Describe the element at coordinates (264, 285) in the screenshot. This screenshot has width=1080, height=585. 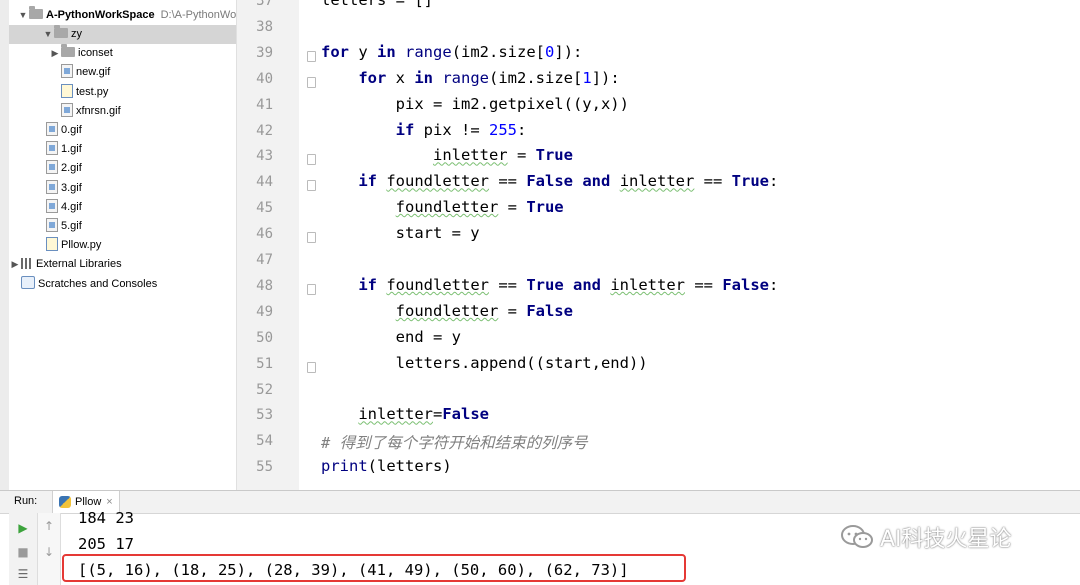
I see `line-number: 48` at that location.